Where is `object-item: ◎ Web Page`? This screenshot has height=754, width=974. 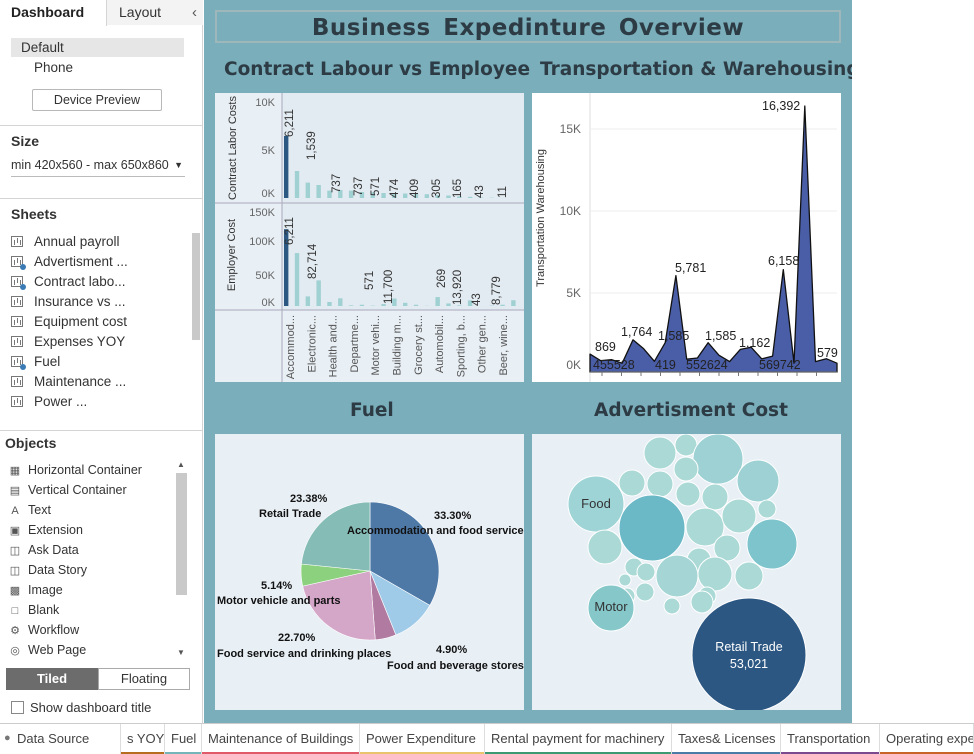
object-item: ◎ Web Page is located at coordinates (47, 653).